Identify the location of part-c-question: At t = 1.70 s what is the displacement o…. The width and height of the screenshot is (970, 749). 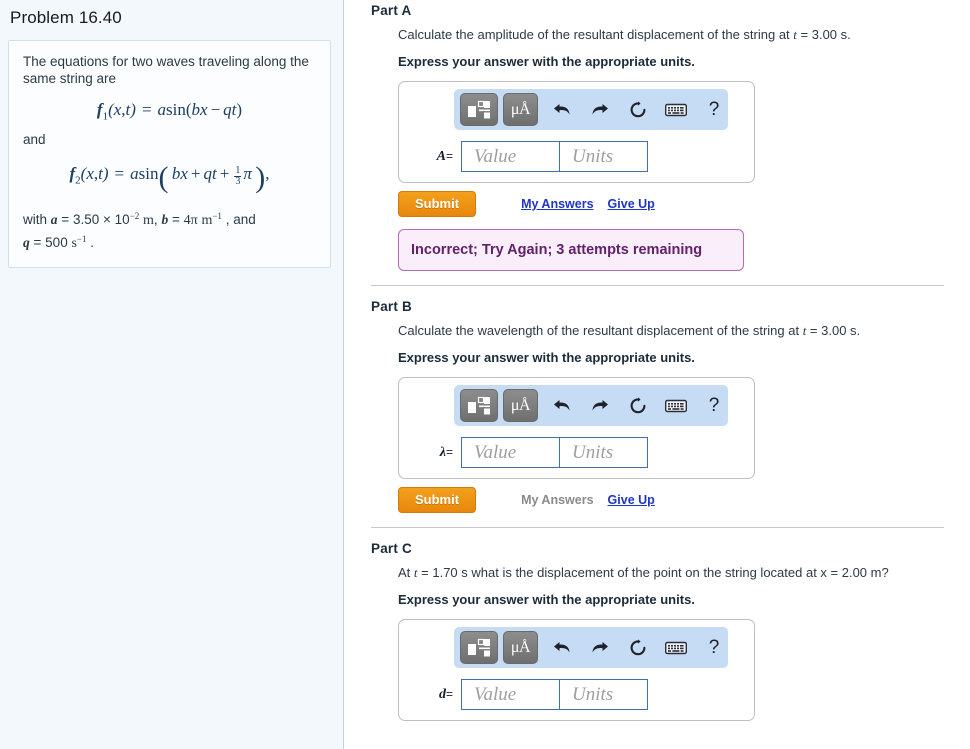
(657, 573).